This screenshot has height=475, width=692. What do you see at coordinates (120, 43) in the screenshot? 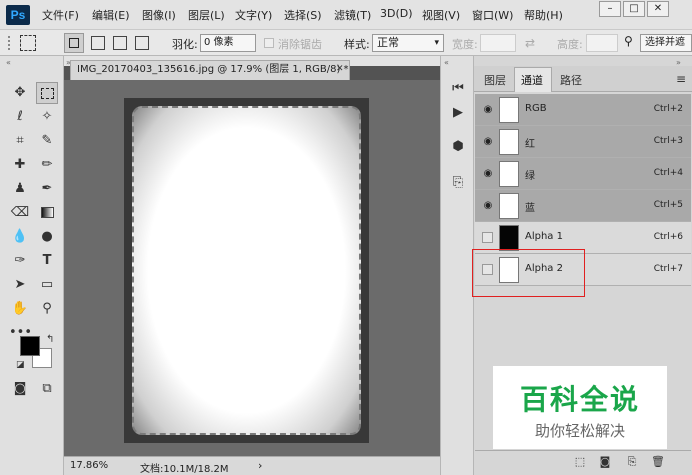
I see `subtract-selection-icon` at bounding box center [120, 43].